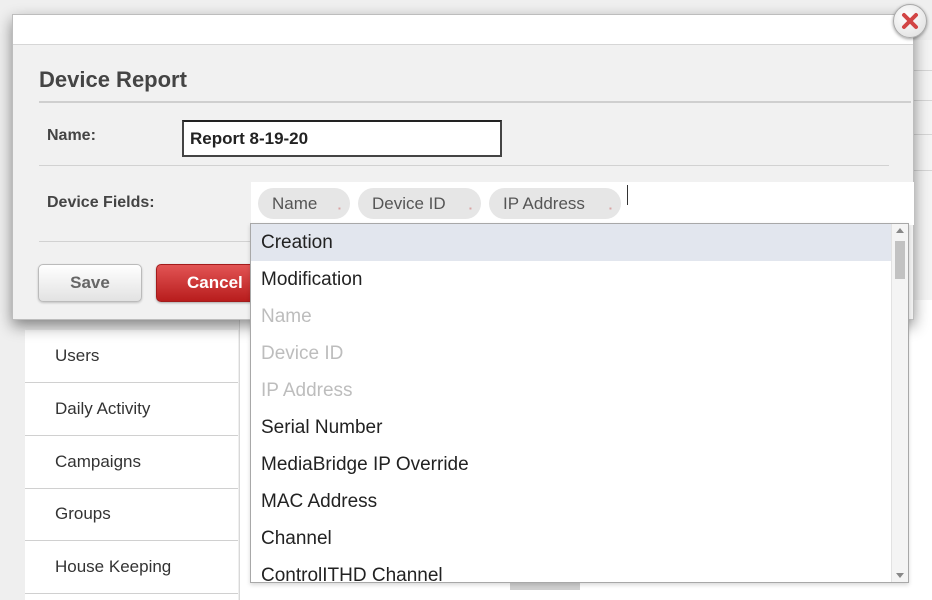 This screenshot has width=932, height=600. I want to click on save-button: Save, so click(90, 283).